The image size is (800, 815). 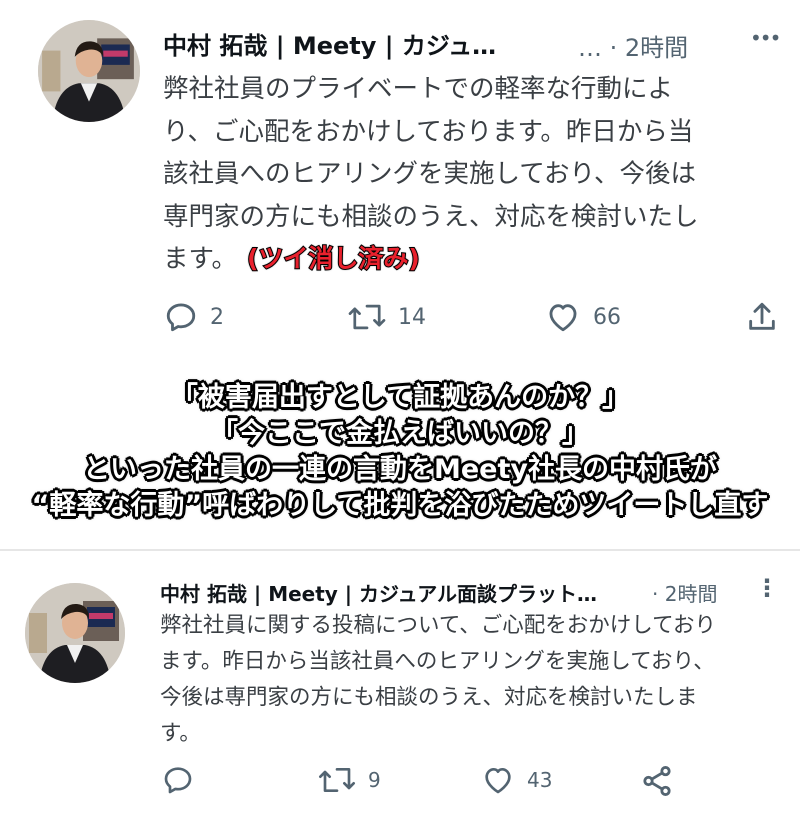 I want to click on tweet-line: 該社員へのヒアリングを実施しており、今後は, so click(x=429, y=174).